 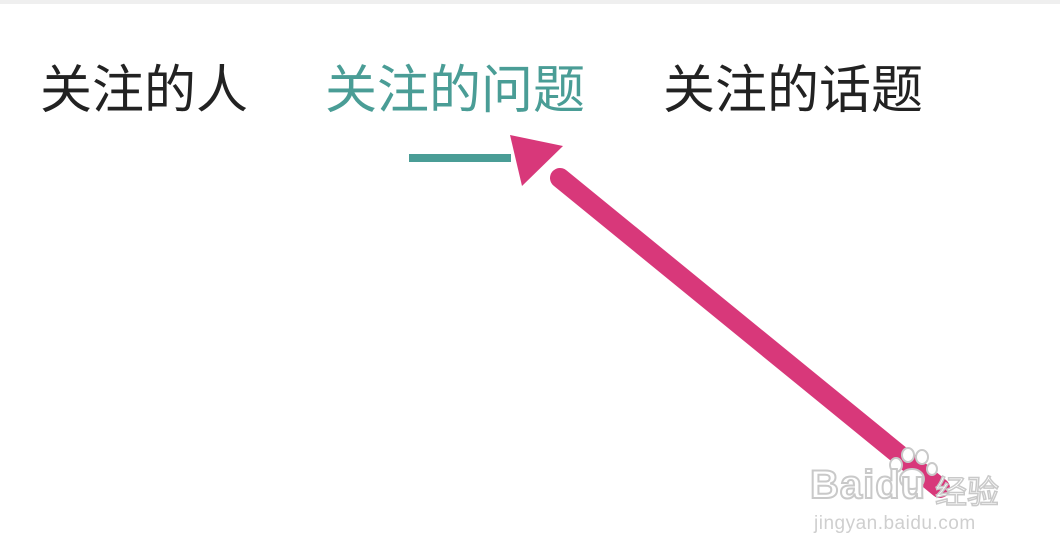 I want to click on watermark-url: jingyan.baidu.com, so click(x=895, y=523).